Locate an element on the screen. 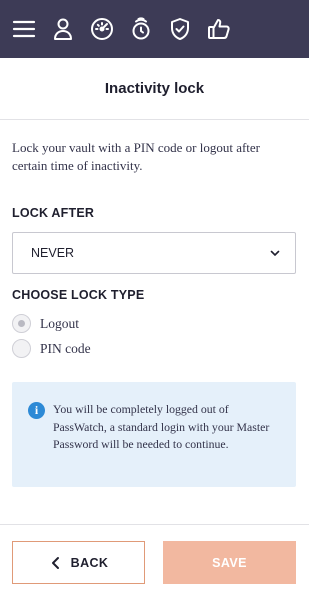  radio-button-pin-code is located at coordinates (21, 348).